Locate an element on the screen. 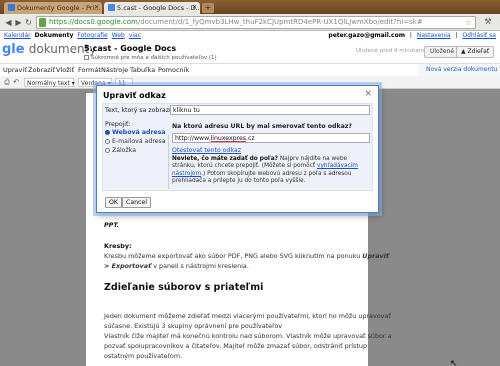 The width and height of the screenshot is (500, 366). browser-tab-document: 5.cast - Google Docs - D... ✕ is located at coordinates (152, 8).